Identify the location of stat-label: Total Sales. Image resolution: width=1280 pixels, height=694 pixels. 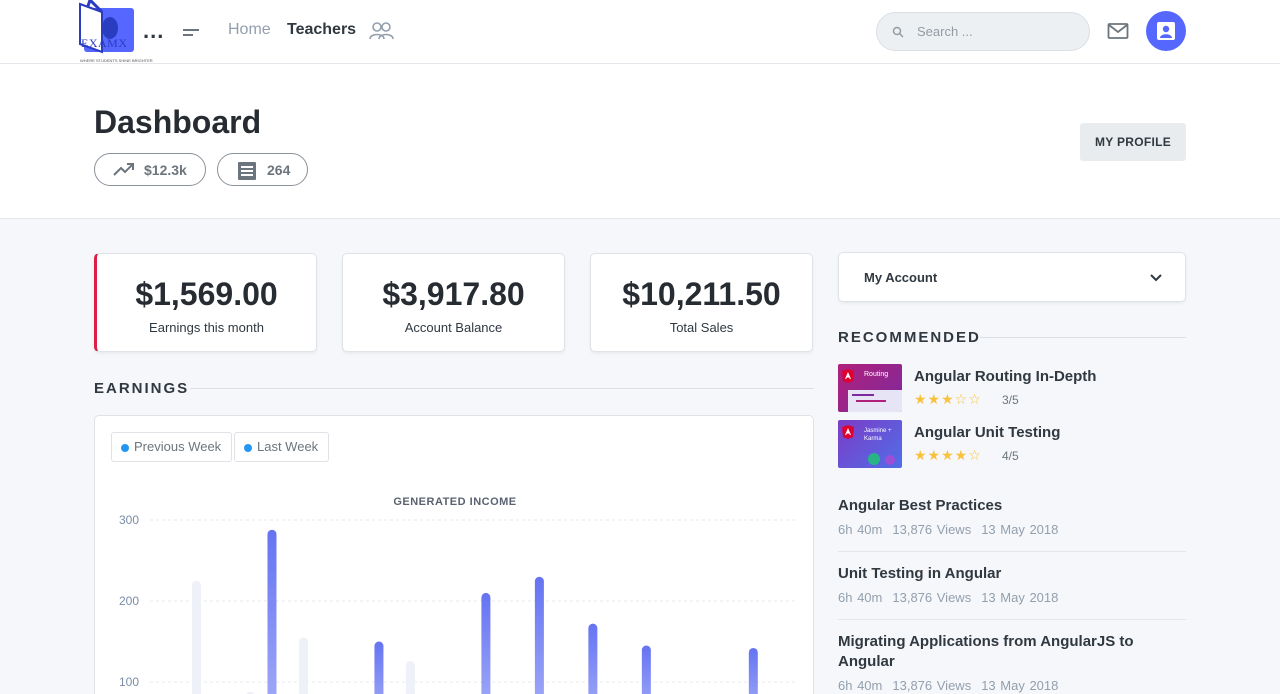
(701, 327).